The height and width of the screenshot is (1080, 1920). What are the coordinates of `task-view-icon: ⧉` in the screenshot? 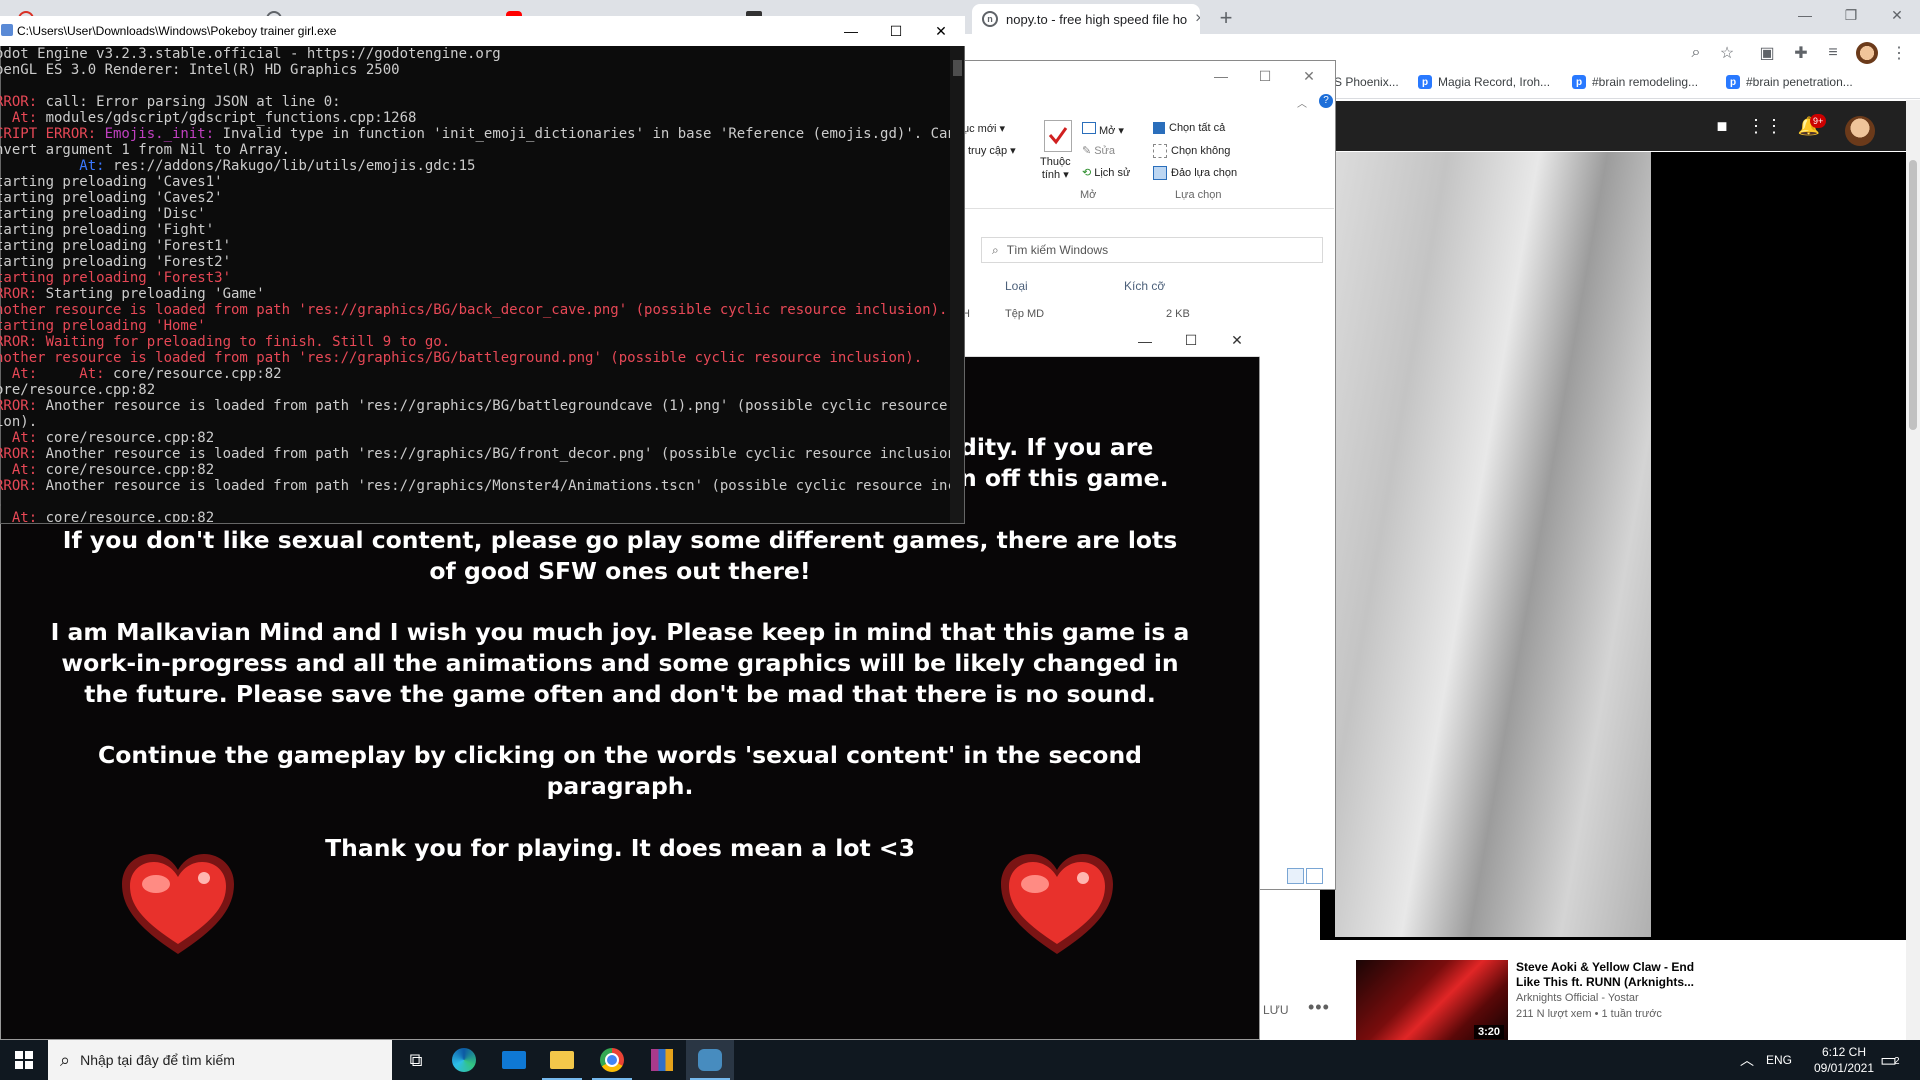 It's located at (416, 1060).